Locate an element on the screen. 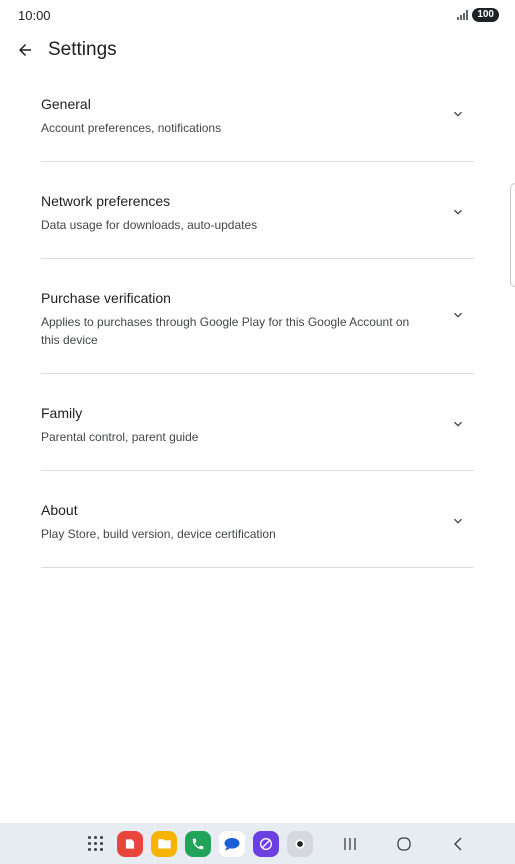 Image resolution: width=515 pixels, height=864 pixels. setting-title: About is located at coordinates (59, 510).